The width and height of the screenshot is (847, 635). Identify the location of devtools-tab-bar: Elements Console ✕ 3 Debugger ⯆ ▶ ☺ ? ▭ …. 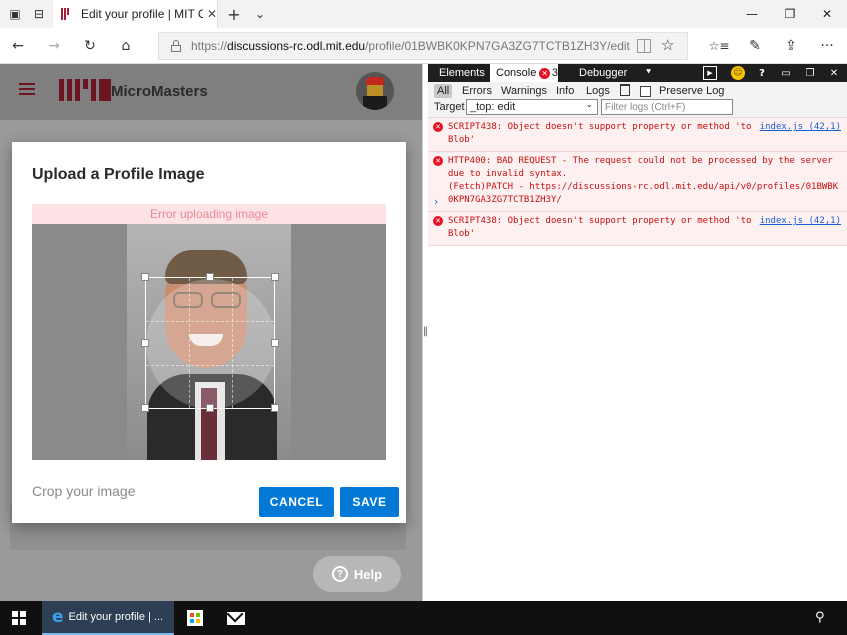
(637, 73).